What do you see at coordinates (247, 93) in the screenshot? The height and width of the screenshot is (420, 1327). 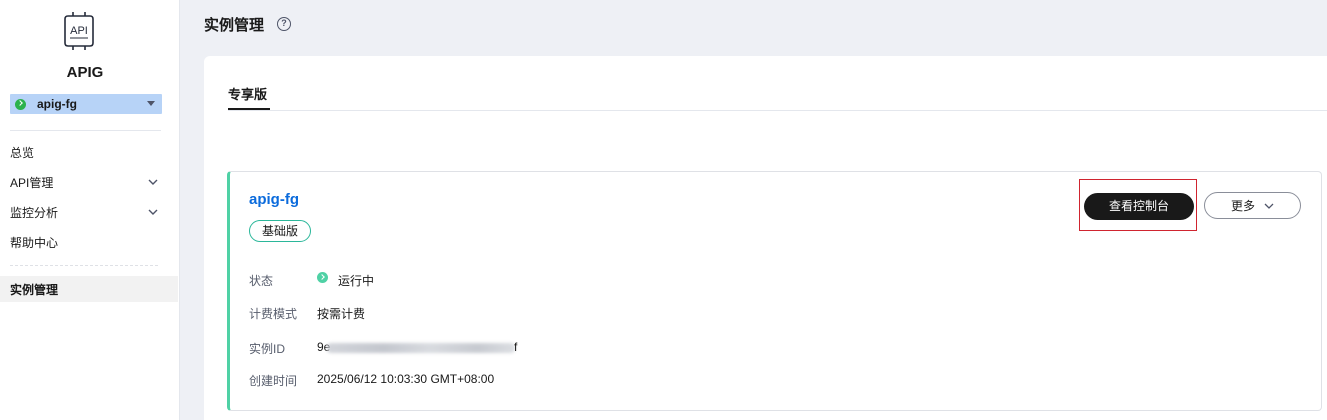 I see `tab-dedicated: 专享版` at bounding box center [247, 93].